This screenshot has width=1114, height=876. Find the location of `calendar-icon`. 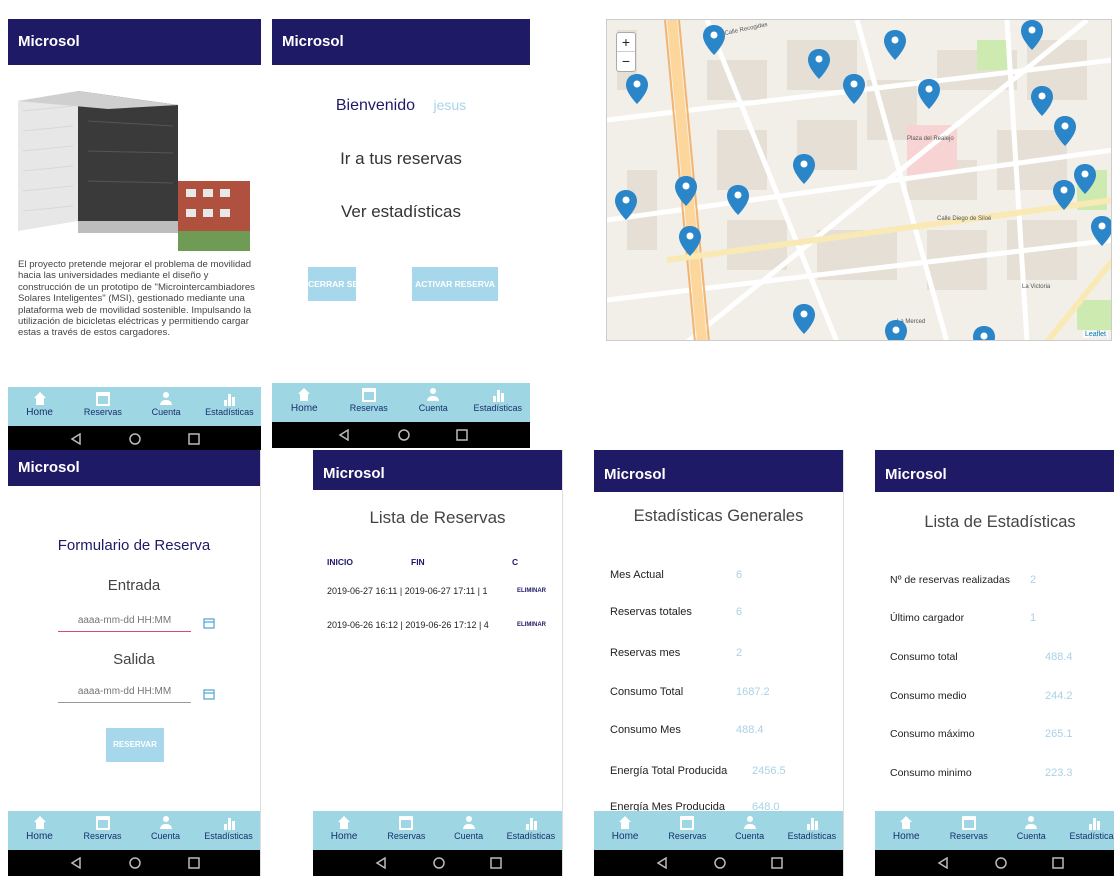

calendar-icon is located at coordinates (368, 395).